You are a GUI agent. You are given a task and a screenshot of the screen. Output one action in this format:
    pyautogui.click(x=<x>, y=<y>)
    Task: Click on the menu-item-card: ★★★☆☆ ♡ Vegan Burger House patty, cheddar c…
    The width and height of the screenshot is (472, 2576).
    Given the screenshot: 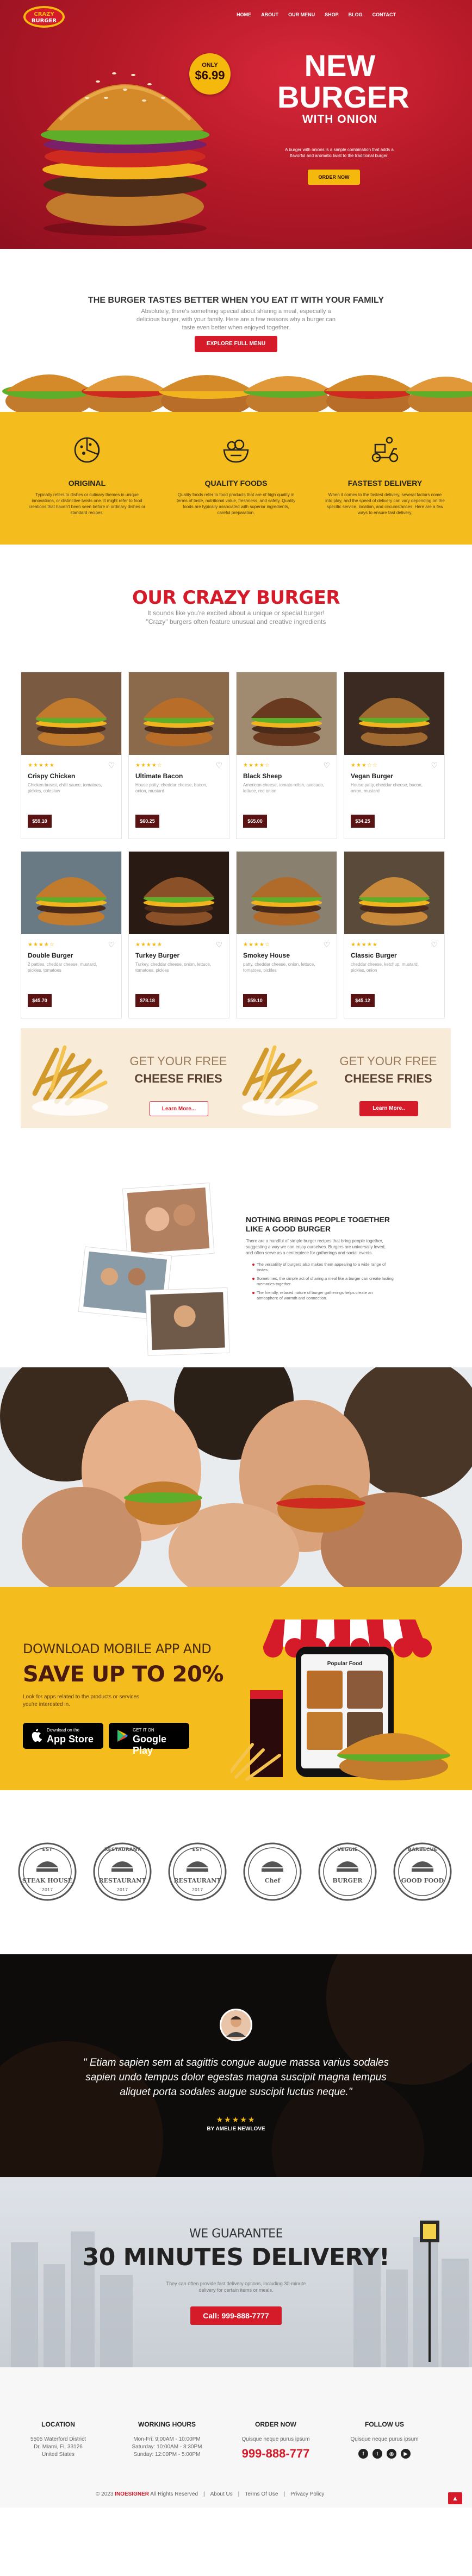 What is the action you would take?
    pyautogui.click(x=394, y=755)
    